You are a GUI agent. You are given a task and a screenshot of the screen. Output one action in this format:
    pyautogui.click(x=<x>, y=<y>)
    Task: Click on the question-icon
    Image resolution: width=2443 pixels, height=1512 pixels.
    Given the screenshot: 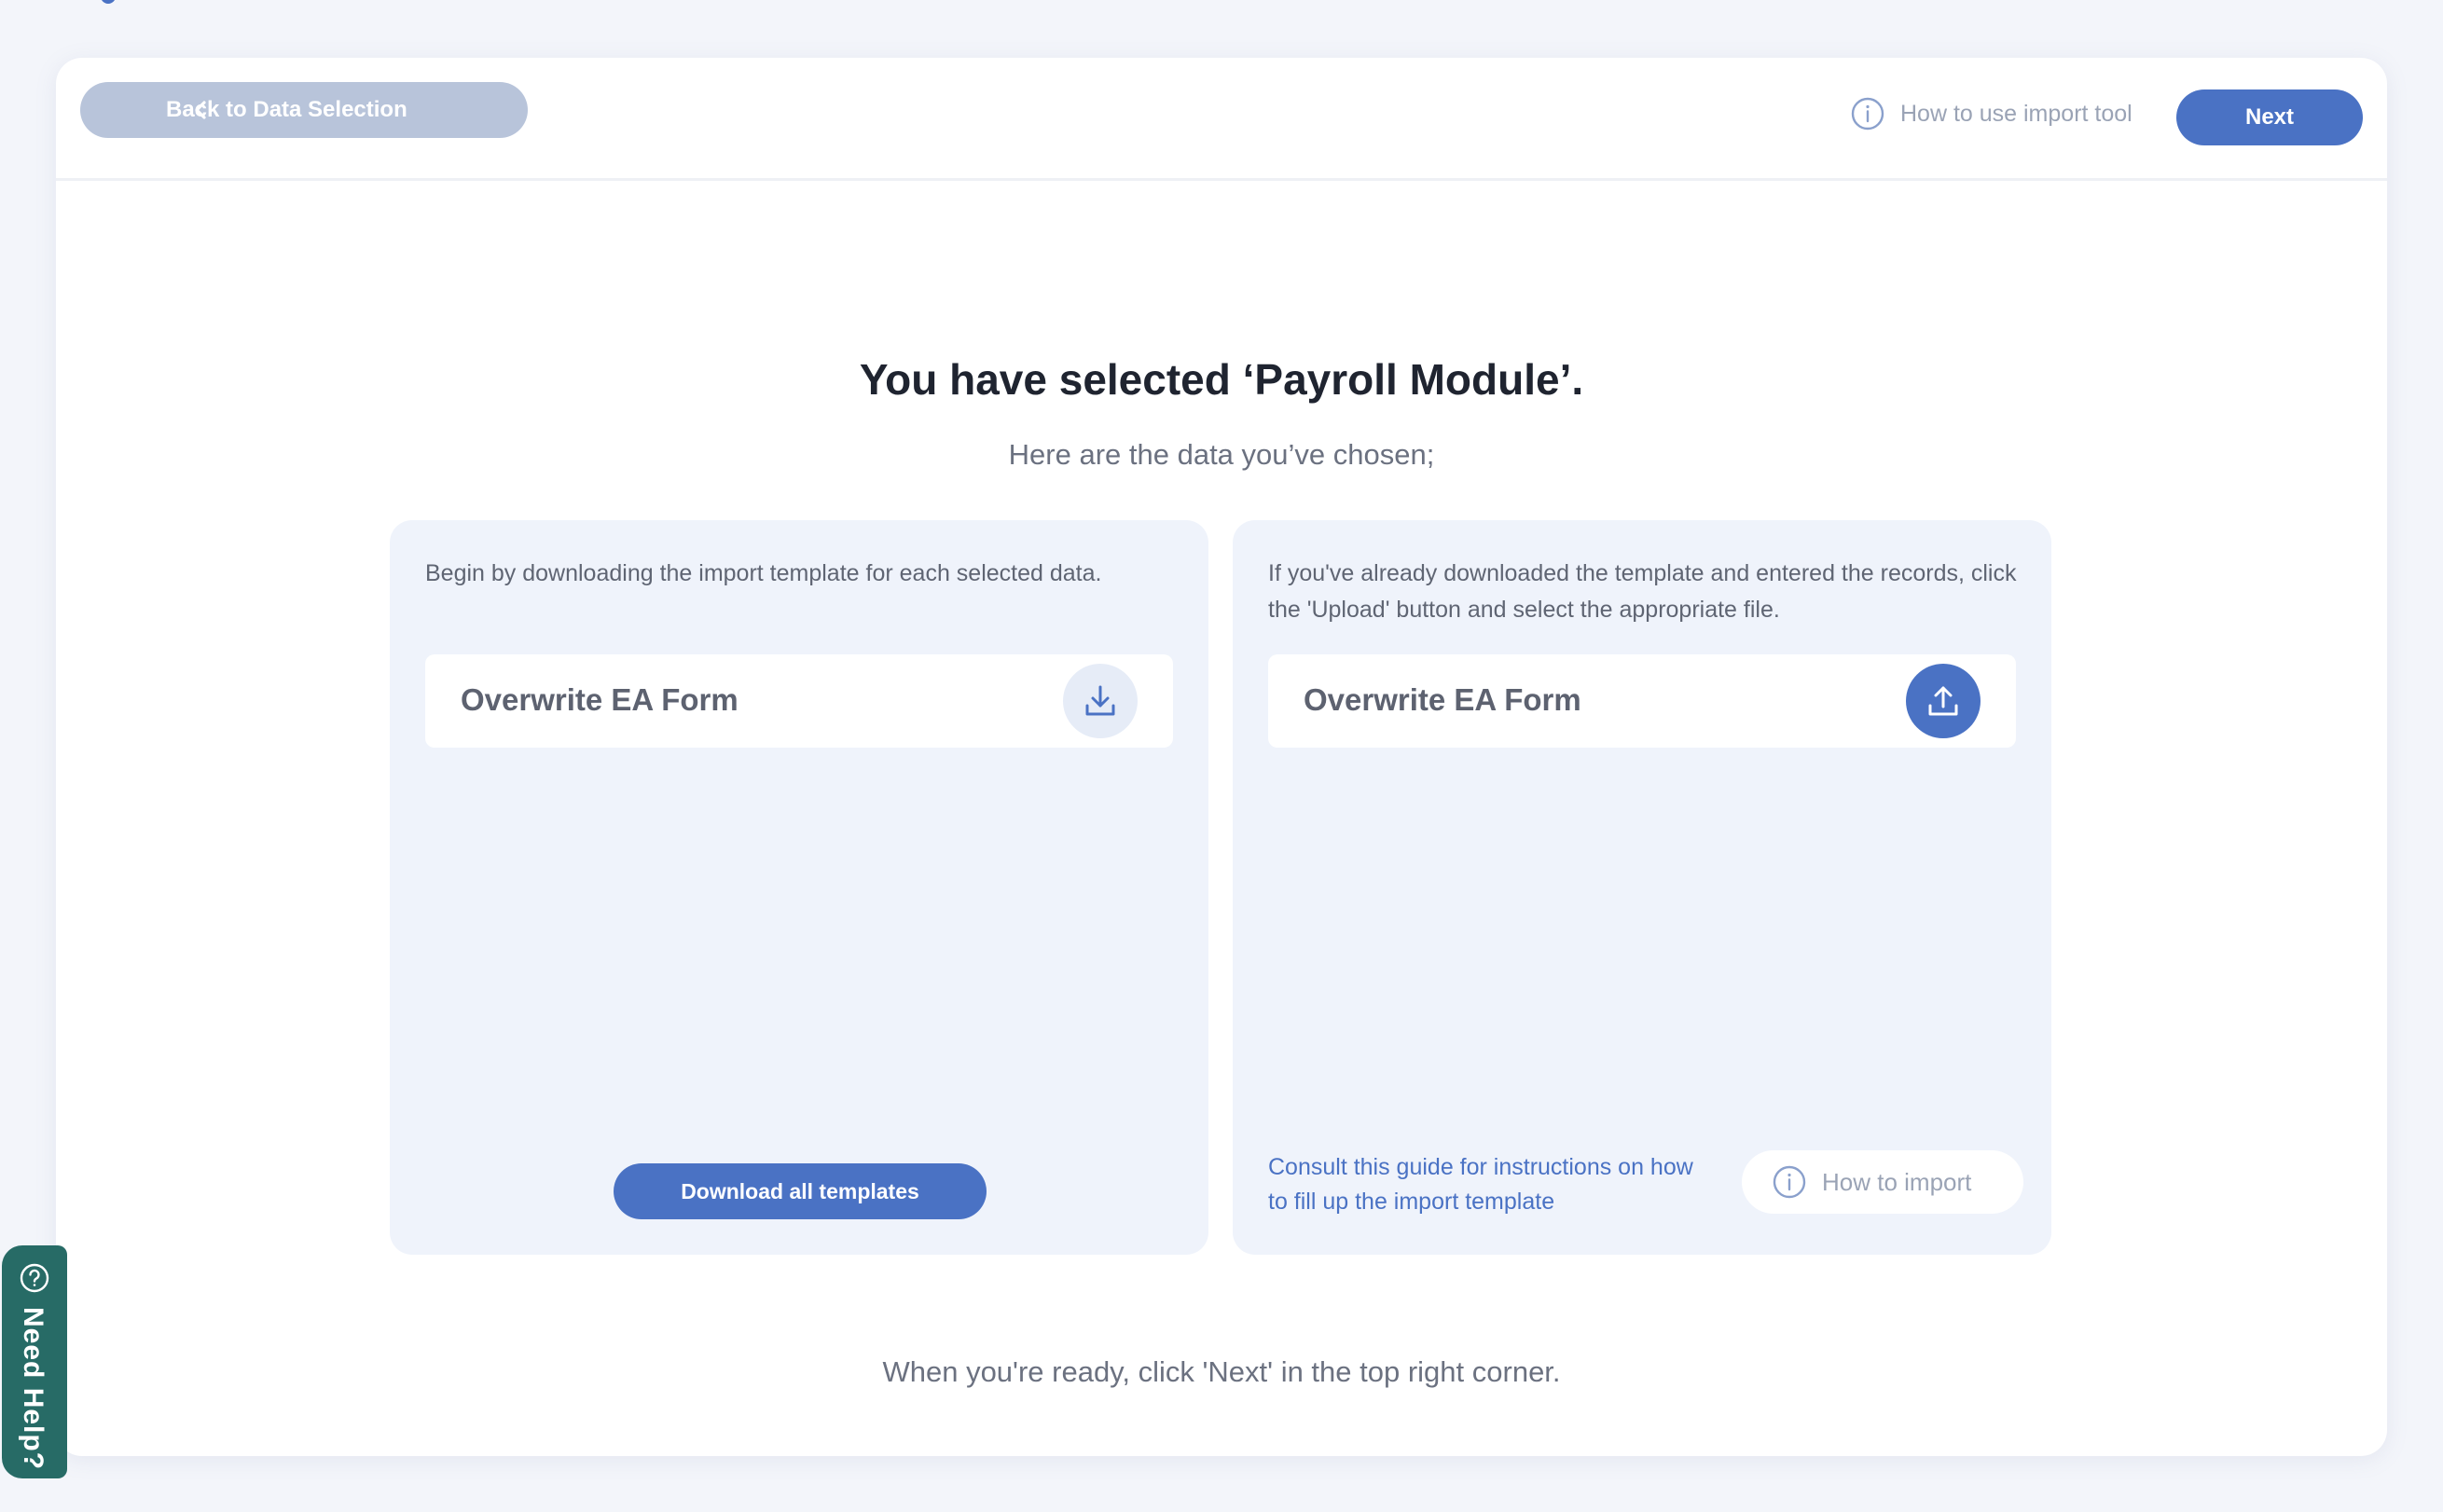 What is the action you would take?
    pyautogui.click(x=34, y=1278)
    